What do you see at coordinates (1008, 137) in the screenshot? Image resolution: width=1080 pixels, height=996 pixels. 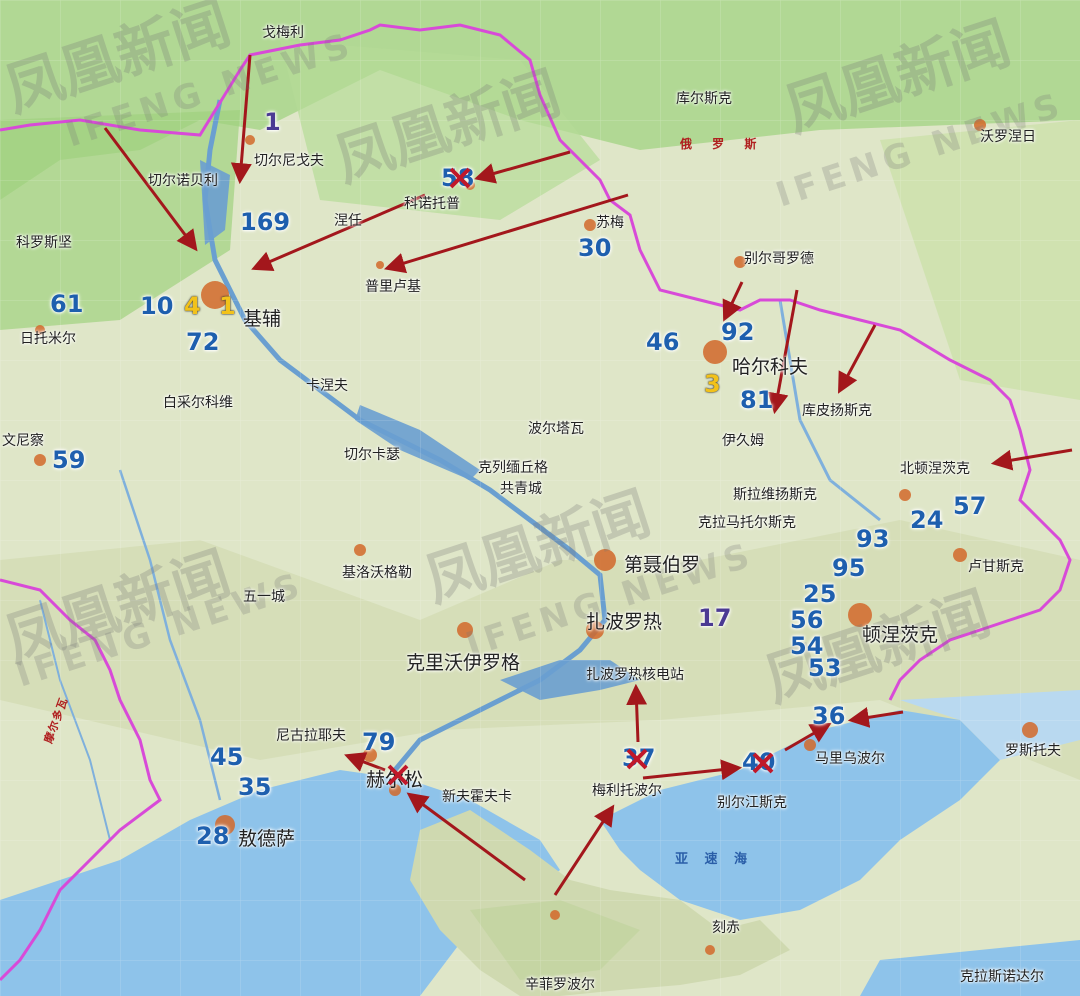 I see `label-voronezh: 沃罗涅日` at bounding box center [1008, 137].